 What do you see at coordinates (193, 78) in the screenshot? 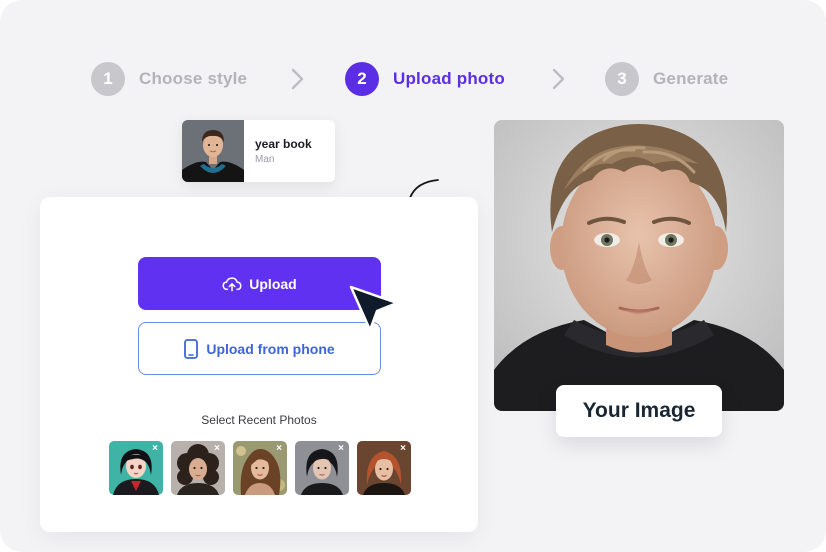
I see `step-label: Choose style` at bounding box center [193, 78].